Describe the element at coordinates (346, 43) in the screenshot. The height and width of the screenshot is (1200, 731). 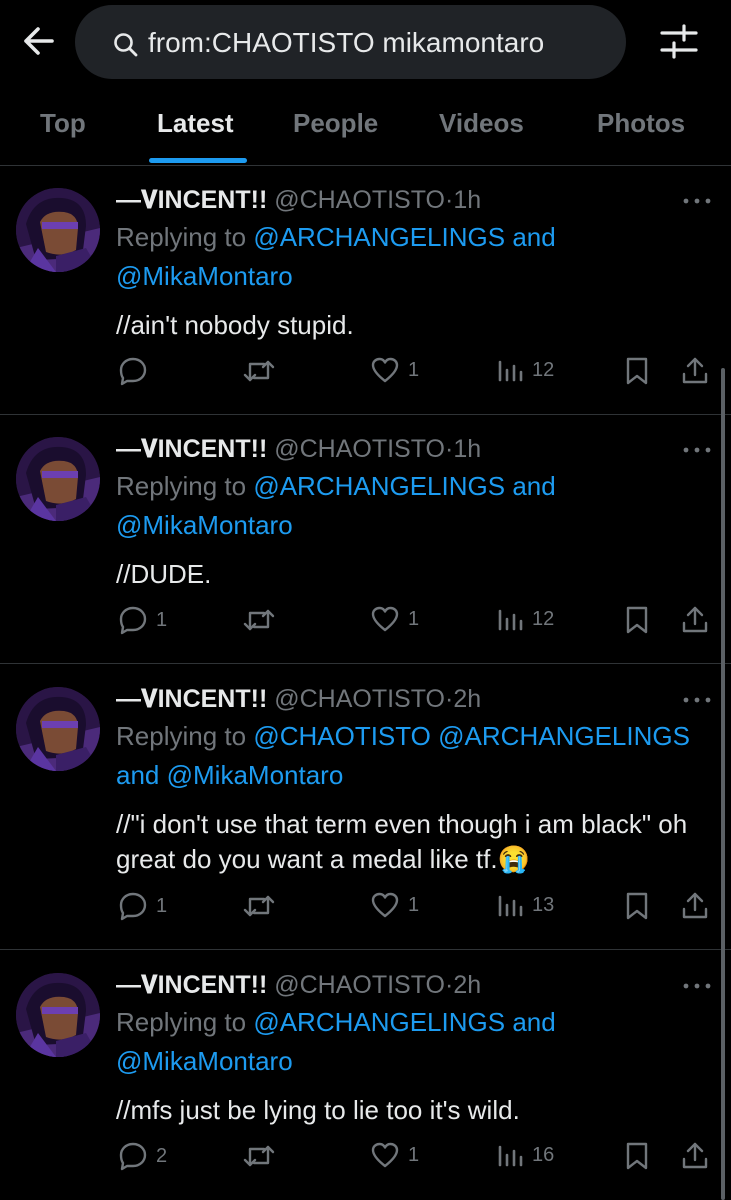
I see `search-query: from:CHAOTISTO mikamontaro` at that location.